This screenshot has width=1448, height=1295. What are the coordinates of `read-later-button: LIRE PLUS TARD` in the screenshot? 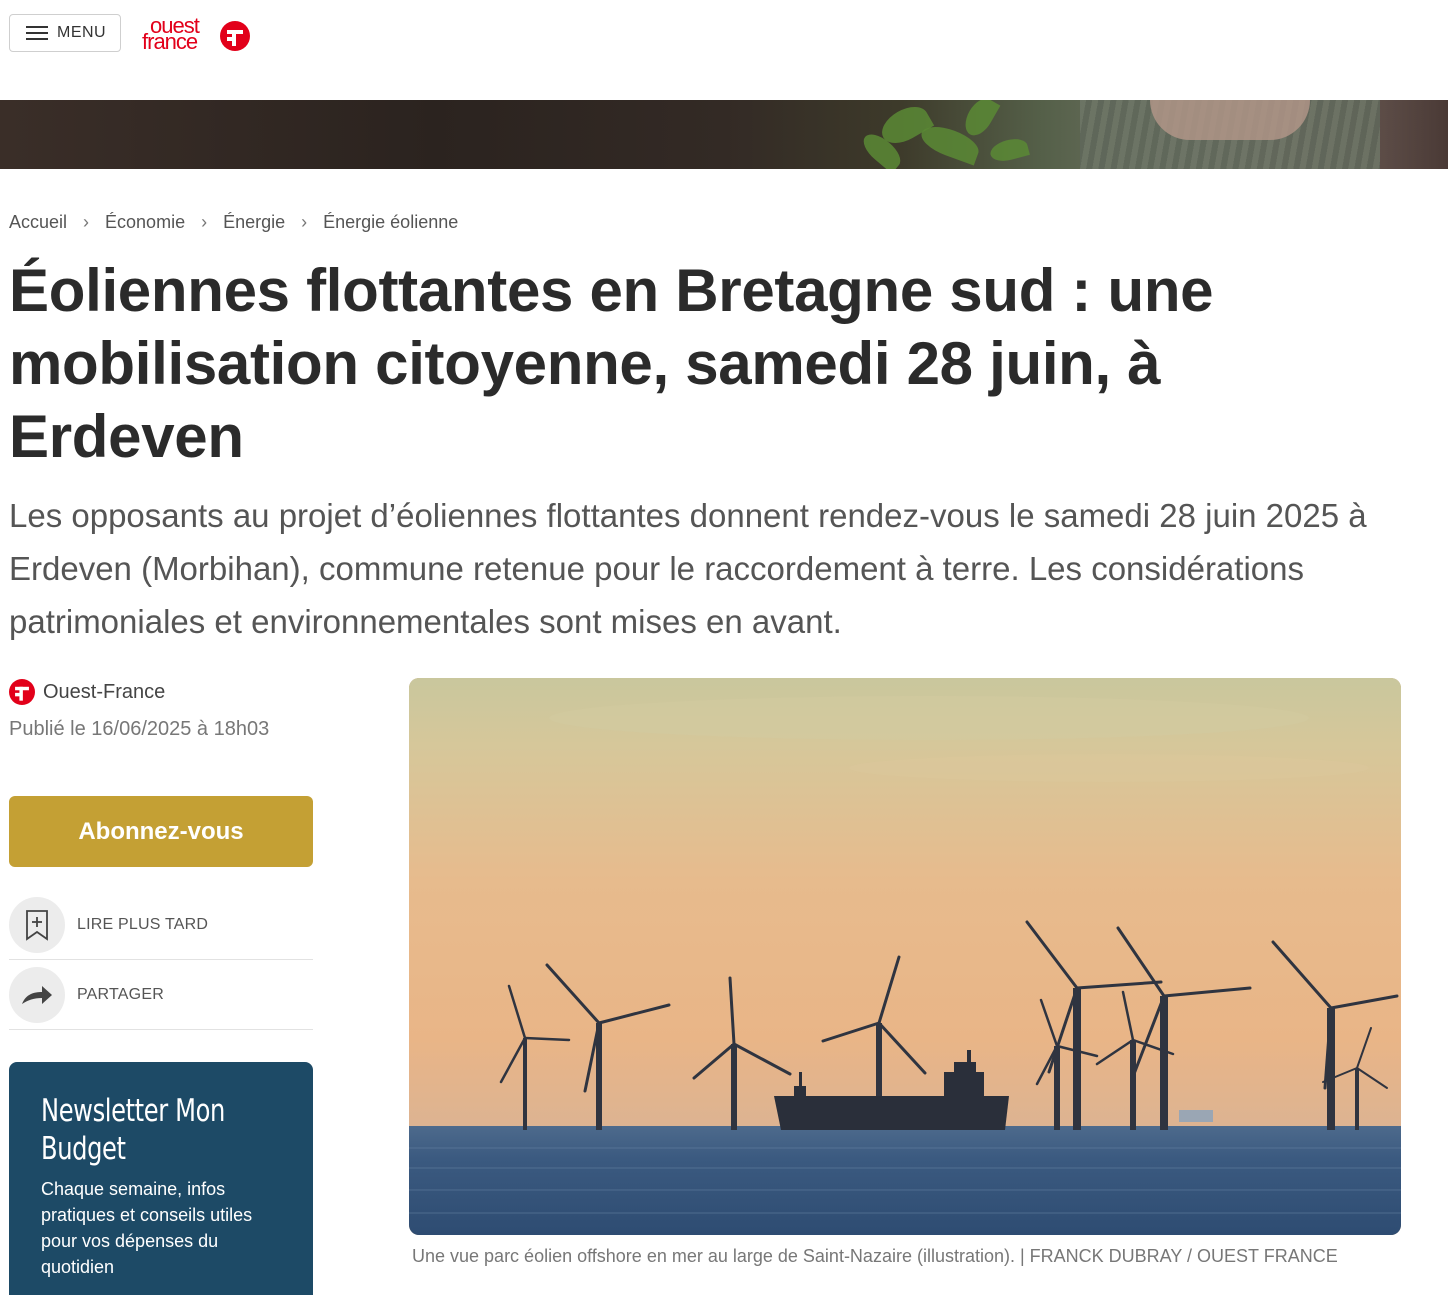 It's located at (161, 925).